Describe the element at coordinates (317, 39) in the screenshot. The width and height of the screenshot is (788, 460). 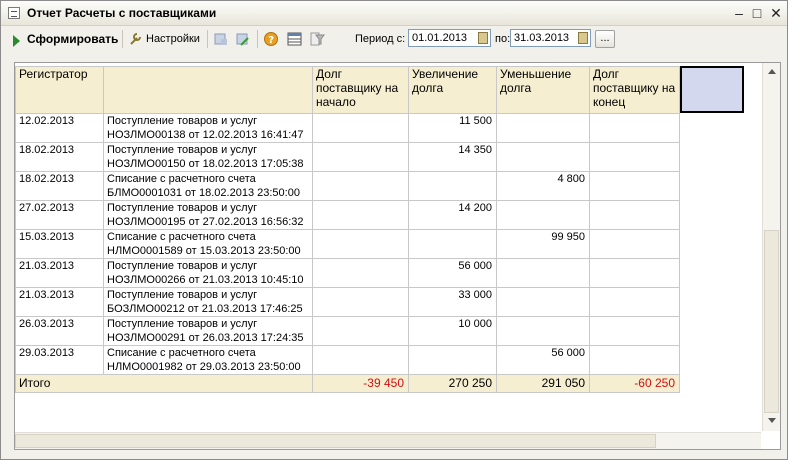
I see `filter-icon` at that location.